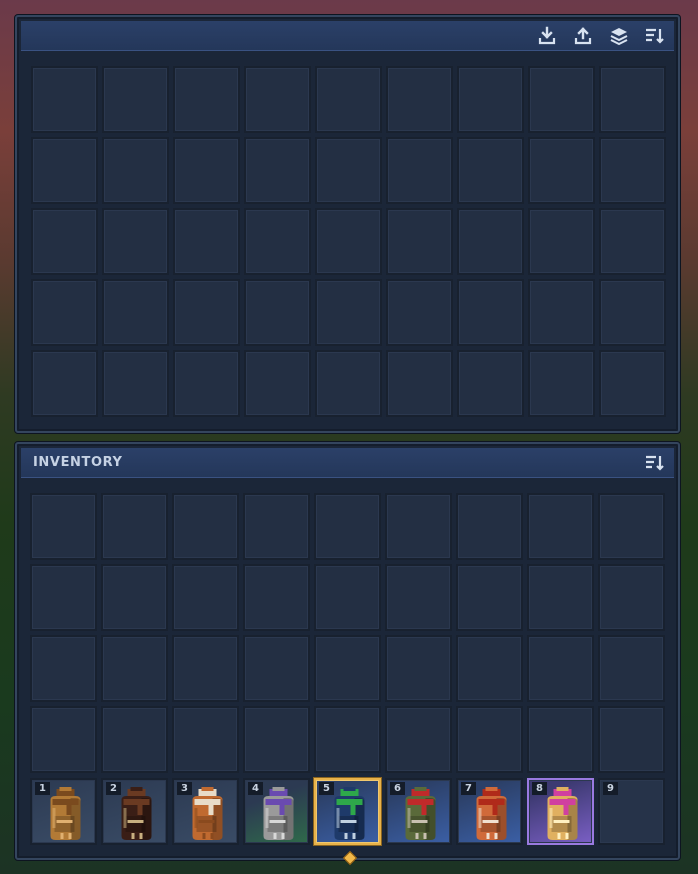 Image resolution: width=698 pixels, height=874 pixels. I want to click on hotbar-slot-2: 2, so click(134, 811).